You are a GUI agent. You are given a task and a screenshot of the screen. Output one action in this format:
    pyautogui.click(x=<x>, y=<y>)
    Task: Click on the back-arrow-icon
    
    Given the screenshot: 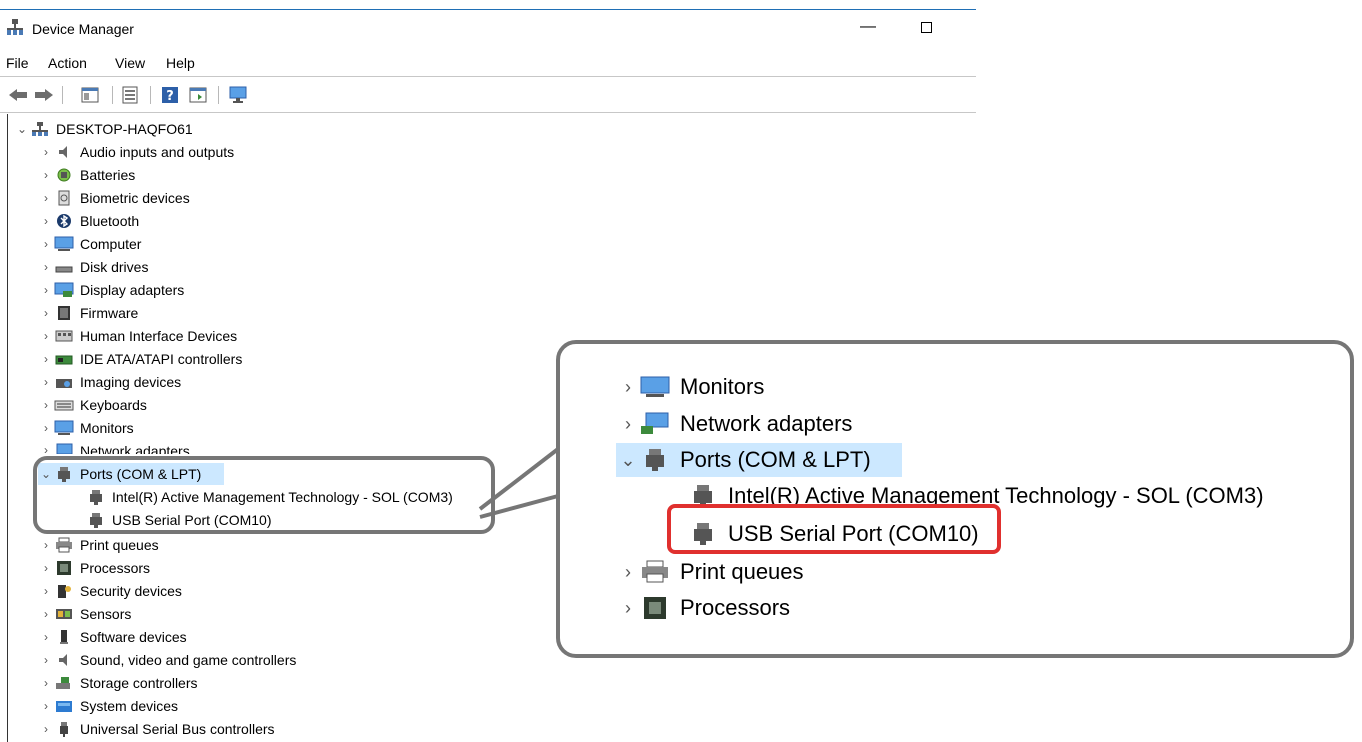 What is the action you would take?
    pyautogui.click(x=18, y=95)
    